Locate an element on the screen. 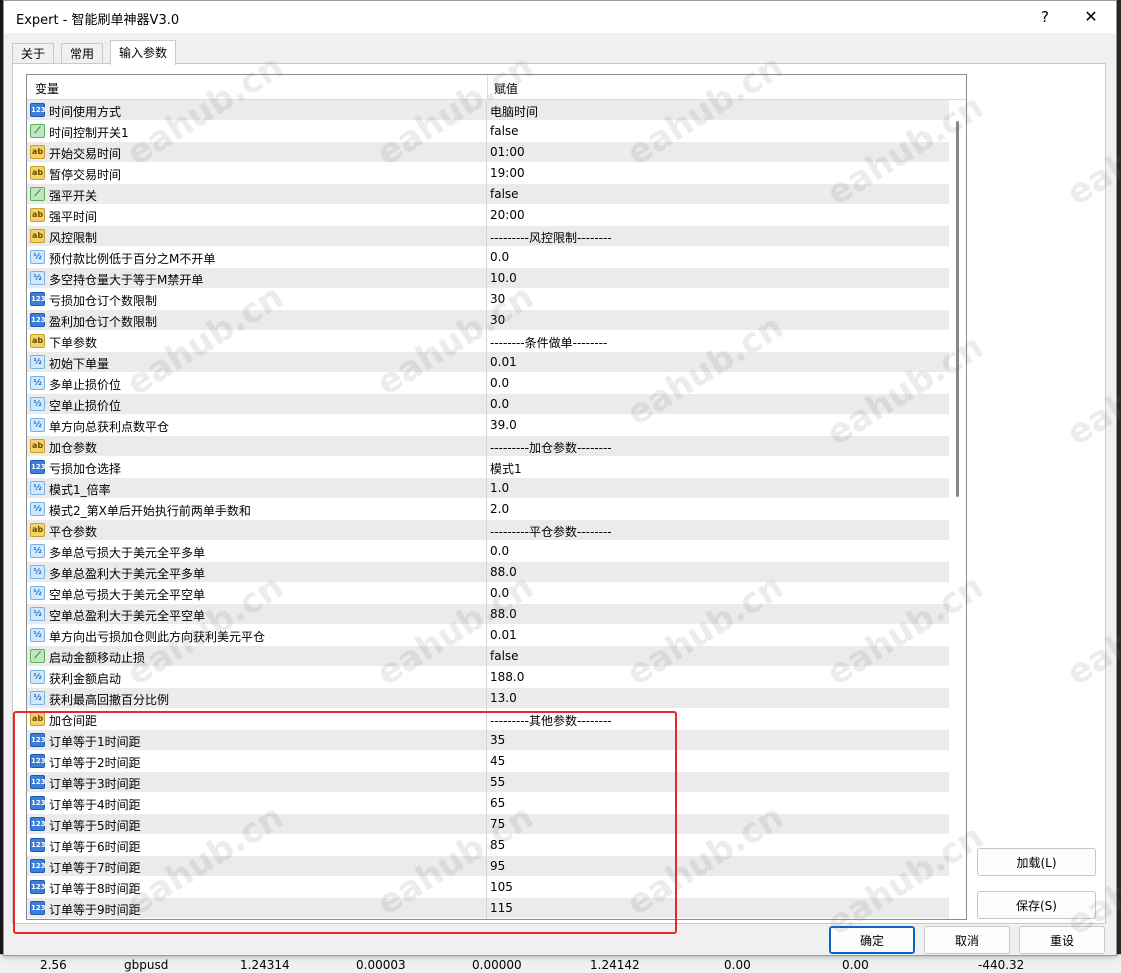 The width and height of the screenshot is (1121, 973). parameter-name: 订单等于5时间距 is located at coordinates (95, 826).